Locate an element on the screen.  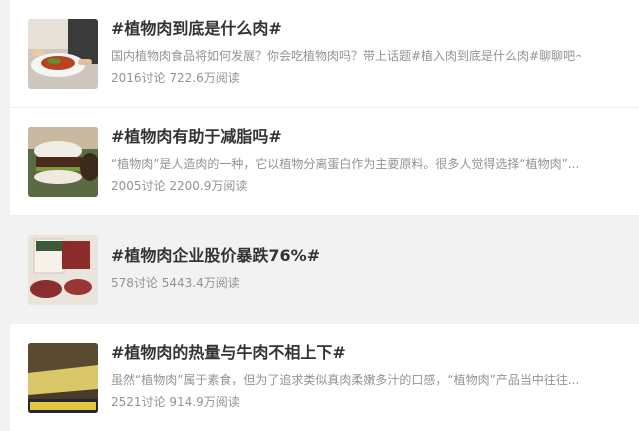
read-count: 5443.4万阅读 is located at coordinates (200, 283).